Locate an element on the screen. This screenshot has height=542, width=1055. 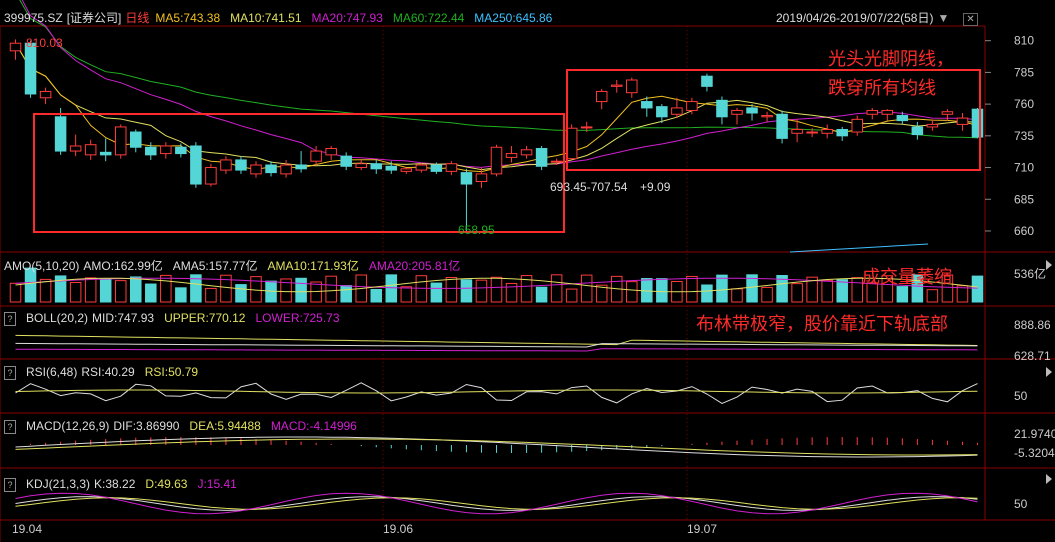
ma250-value: MA250:645.86 is located at coordinates (513, 18).